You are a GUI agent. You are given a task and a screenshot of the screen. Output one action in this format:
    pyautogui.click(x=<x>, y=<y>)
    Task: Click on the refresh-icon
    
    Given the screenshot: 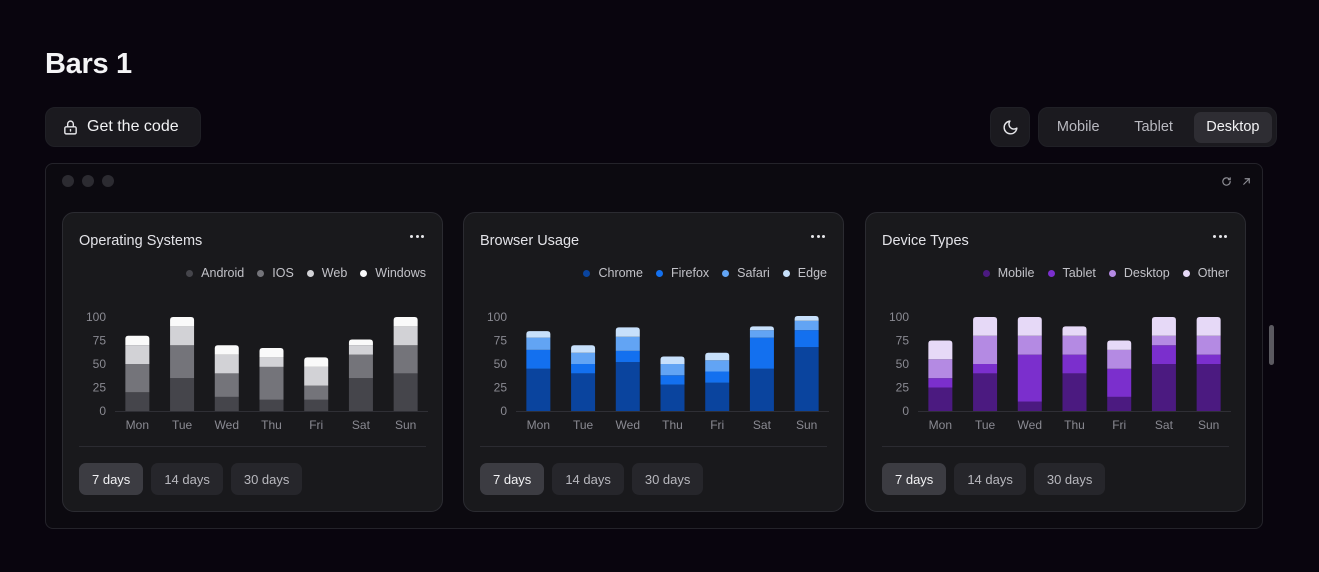 What is the action you would take?
    pyautogui.click(x=1226, y=181)
    